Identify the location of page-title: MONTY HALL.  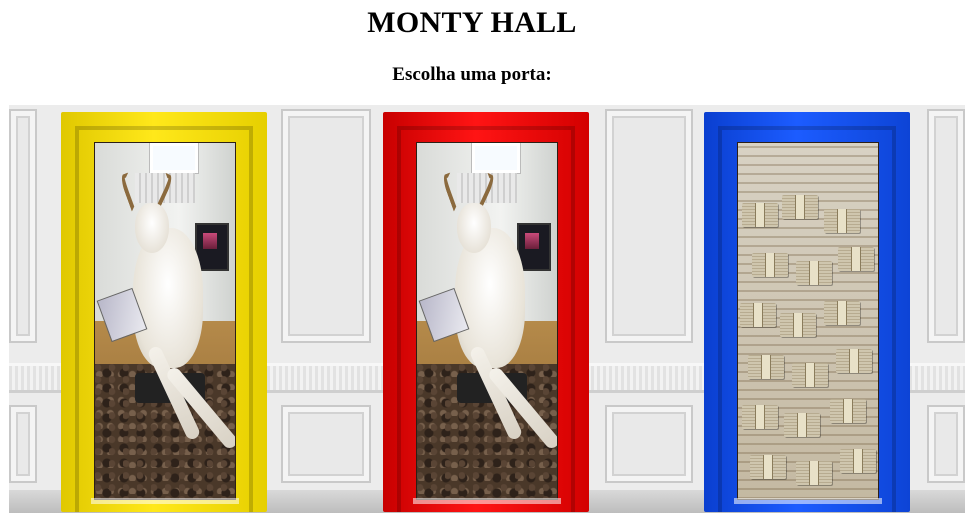
(472, 22).